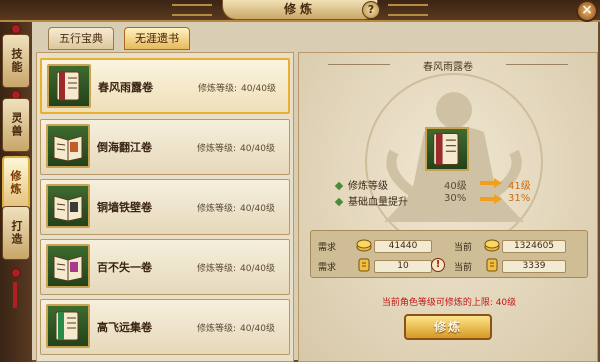  What do you see at coordinates (124, 207) in the screenshot?
I see `book-name: 铜墙铁壁卷` at bounding box center [124, 207].